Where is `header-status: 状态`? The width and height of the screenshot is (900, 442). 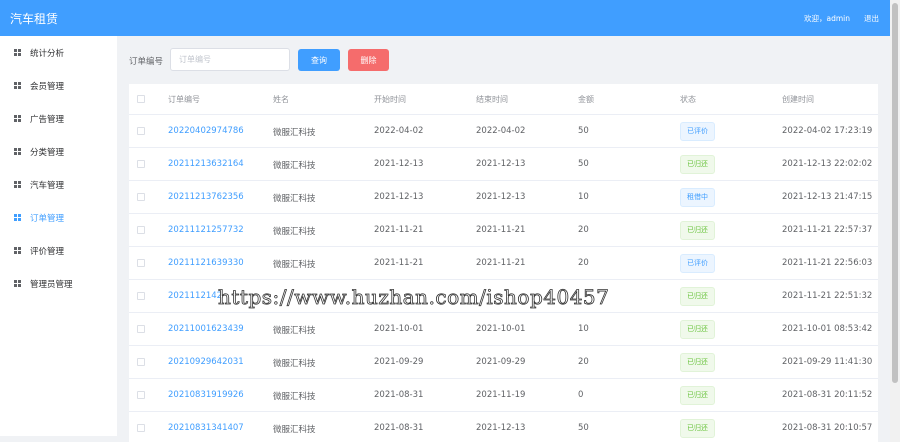
header-status: 状态 is located at coordinates (688, 99).